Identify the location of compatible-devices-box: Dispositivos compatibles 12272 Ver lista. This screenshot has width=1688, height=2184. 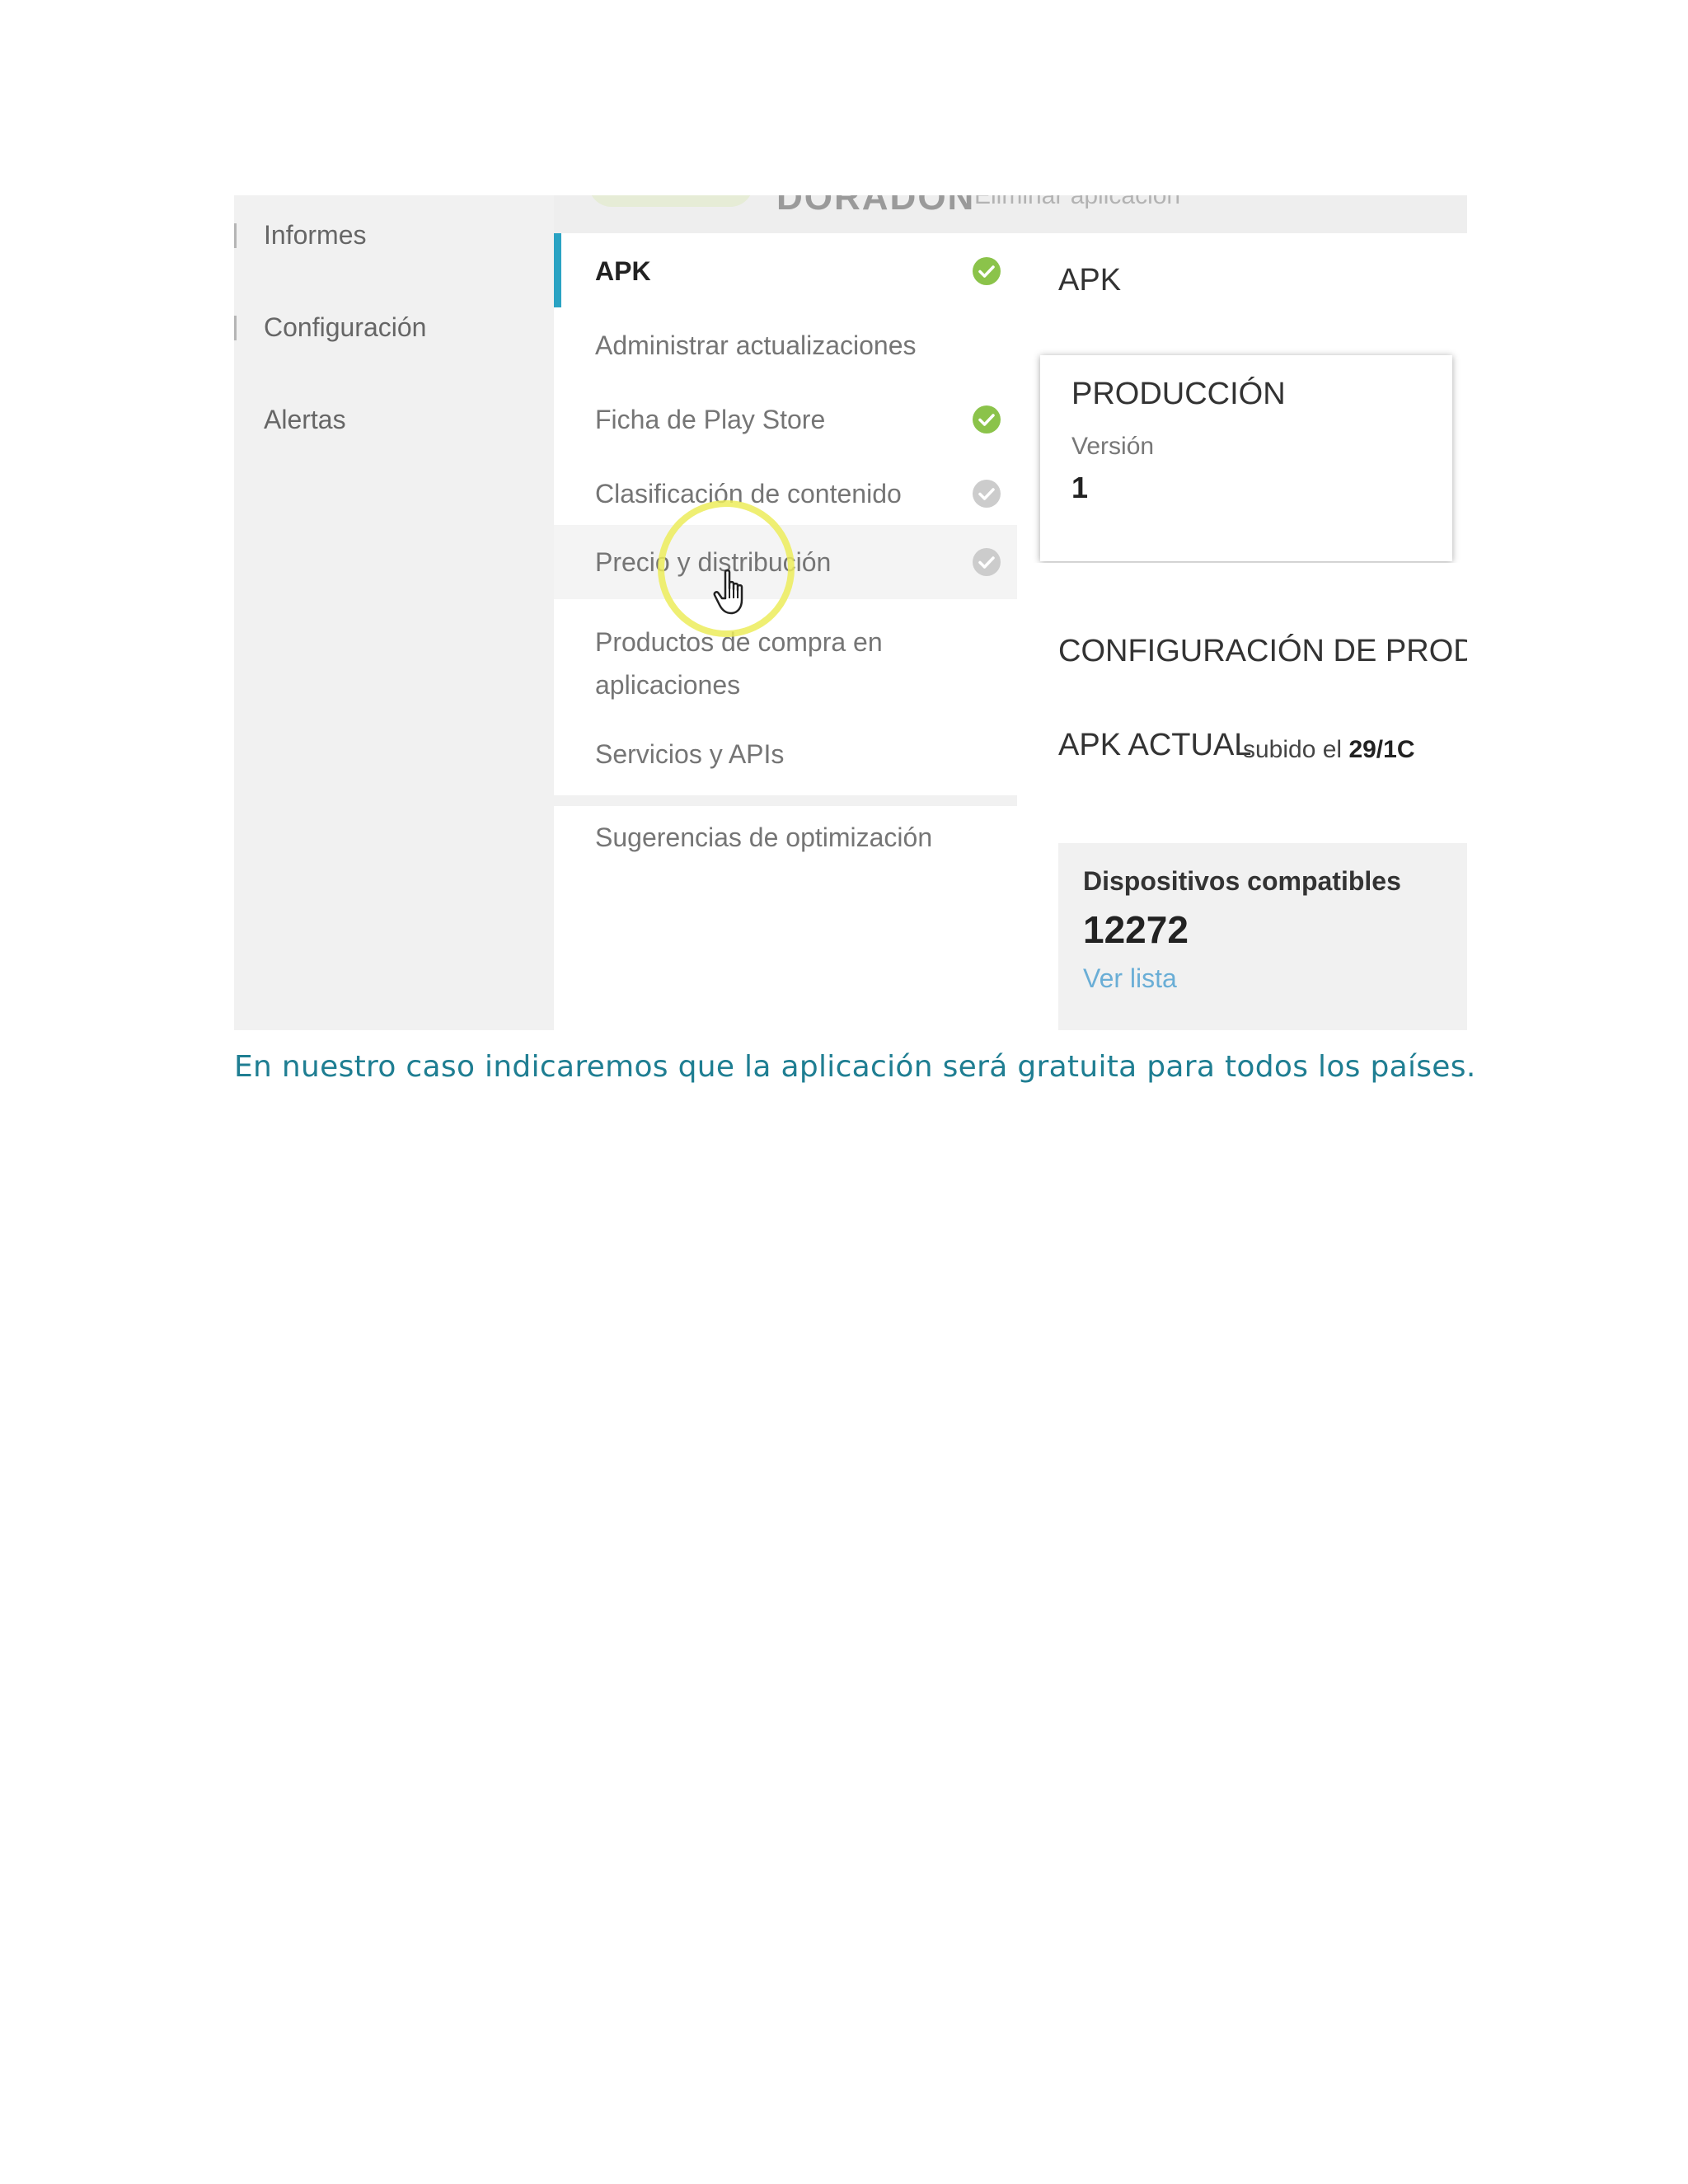
(1262, 936).